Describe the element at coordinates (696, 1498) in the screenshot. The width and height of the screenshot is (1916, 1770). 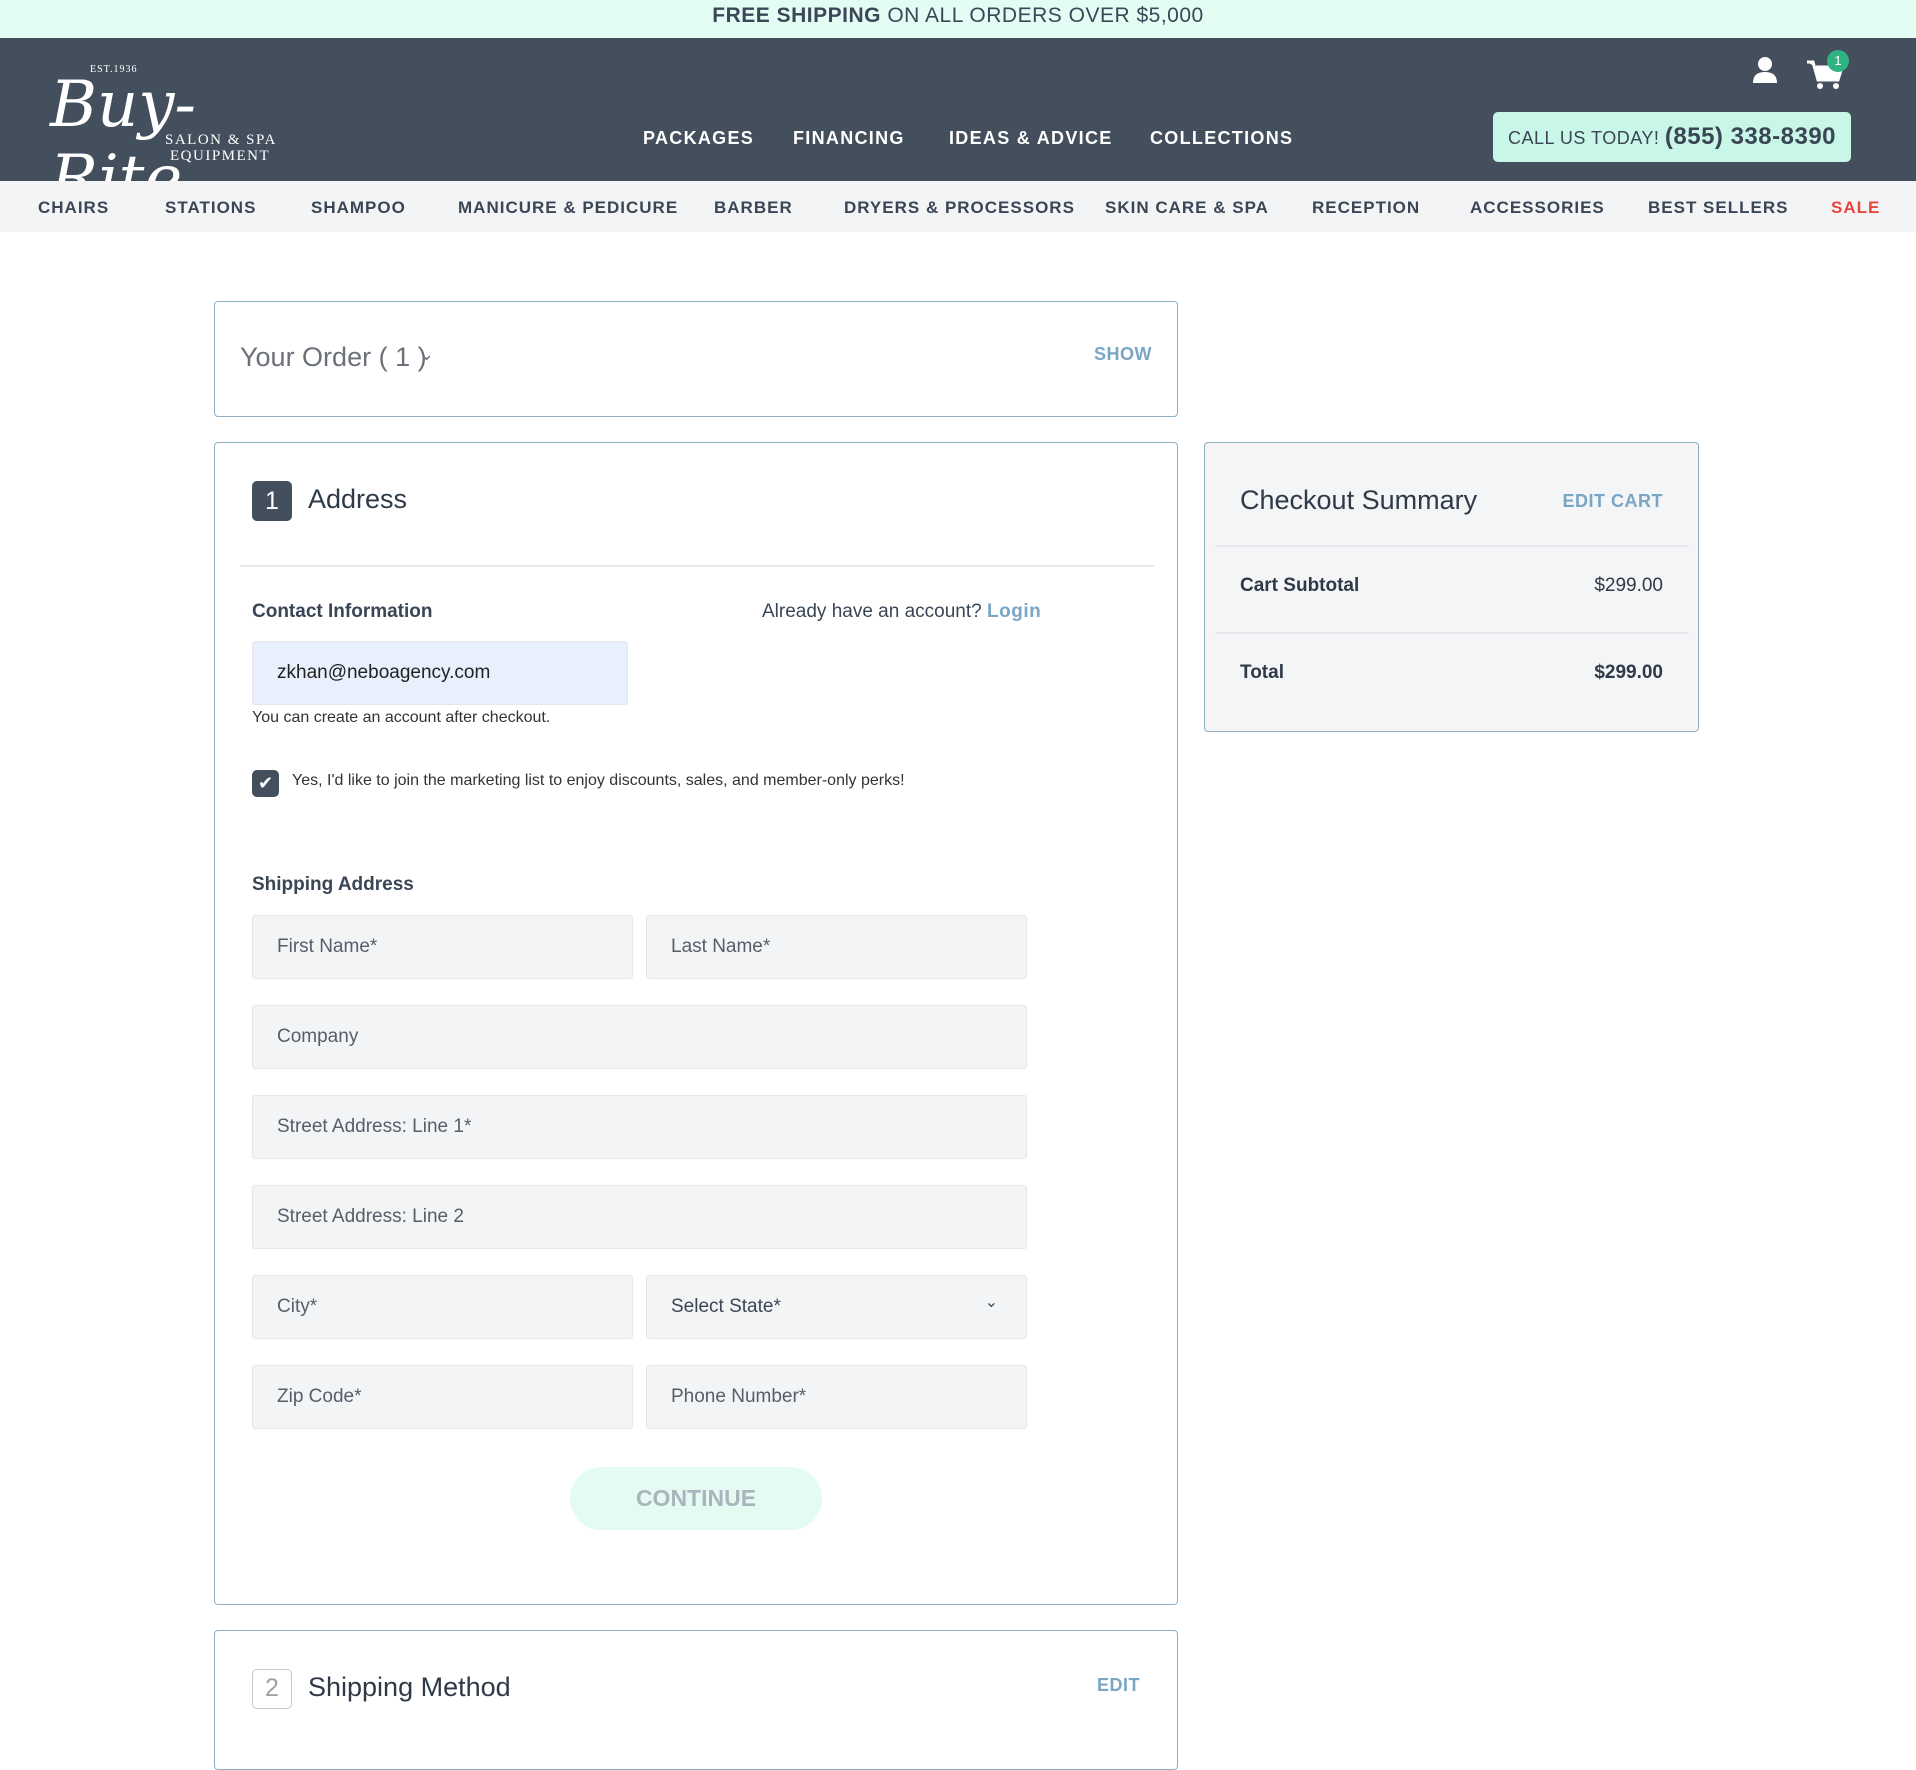
I see `continue-button: CONTINUE` at that location.